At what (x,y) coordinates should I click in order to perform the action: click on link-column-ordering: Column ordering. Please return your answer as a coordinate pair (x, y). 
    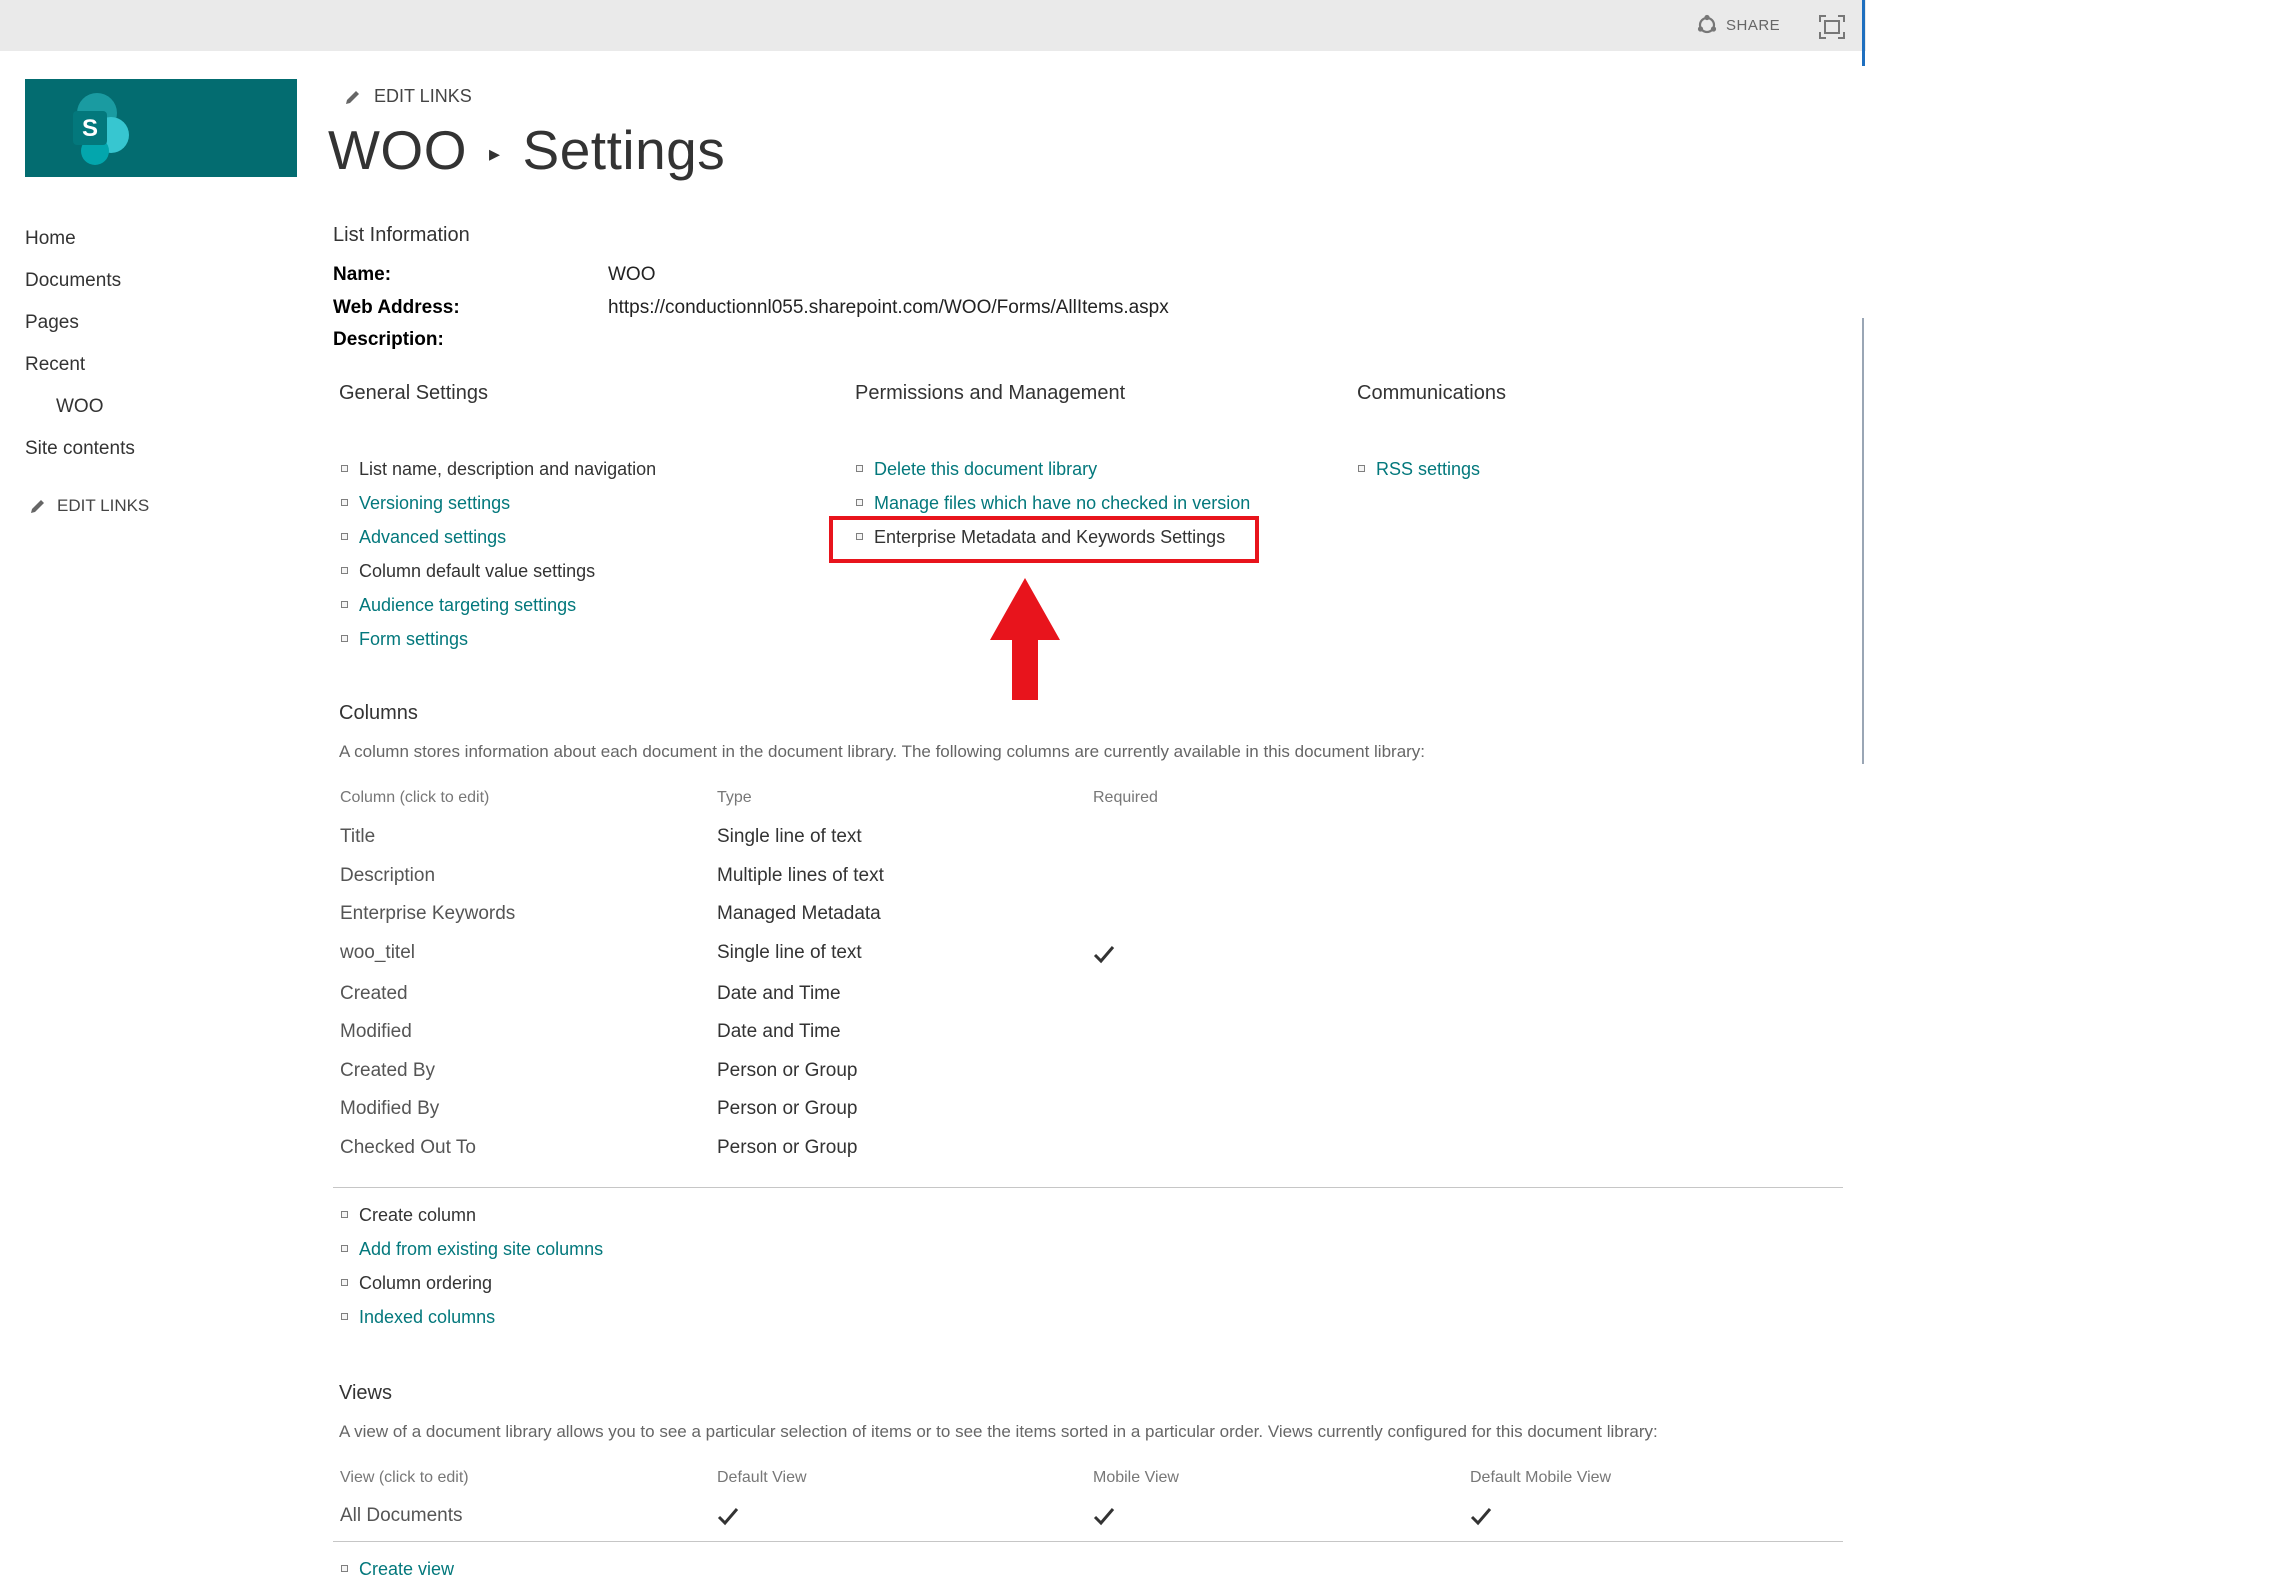
    Looking at the image, I should click on (416, 1283).